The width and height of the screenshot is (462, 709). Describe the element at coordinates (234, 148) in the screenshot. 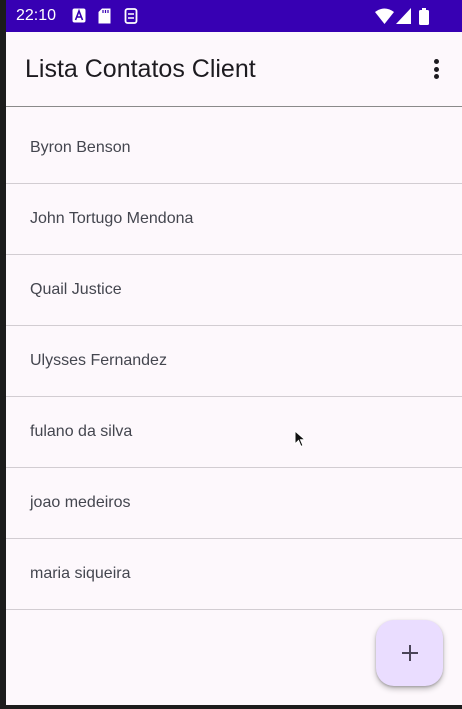

I see `contact-list-item: Byron Benson` at that location.